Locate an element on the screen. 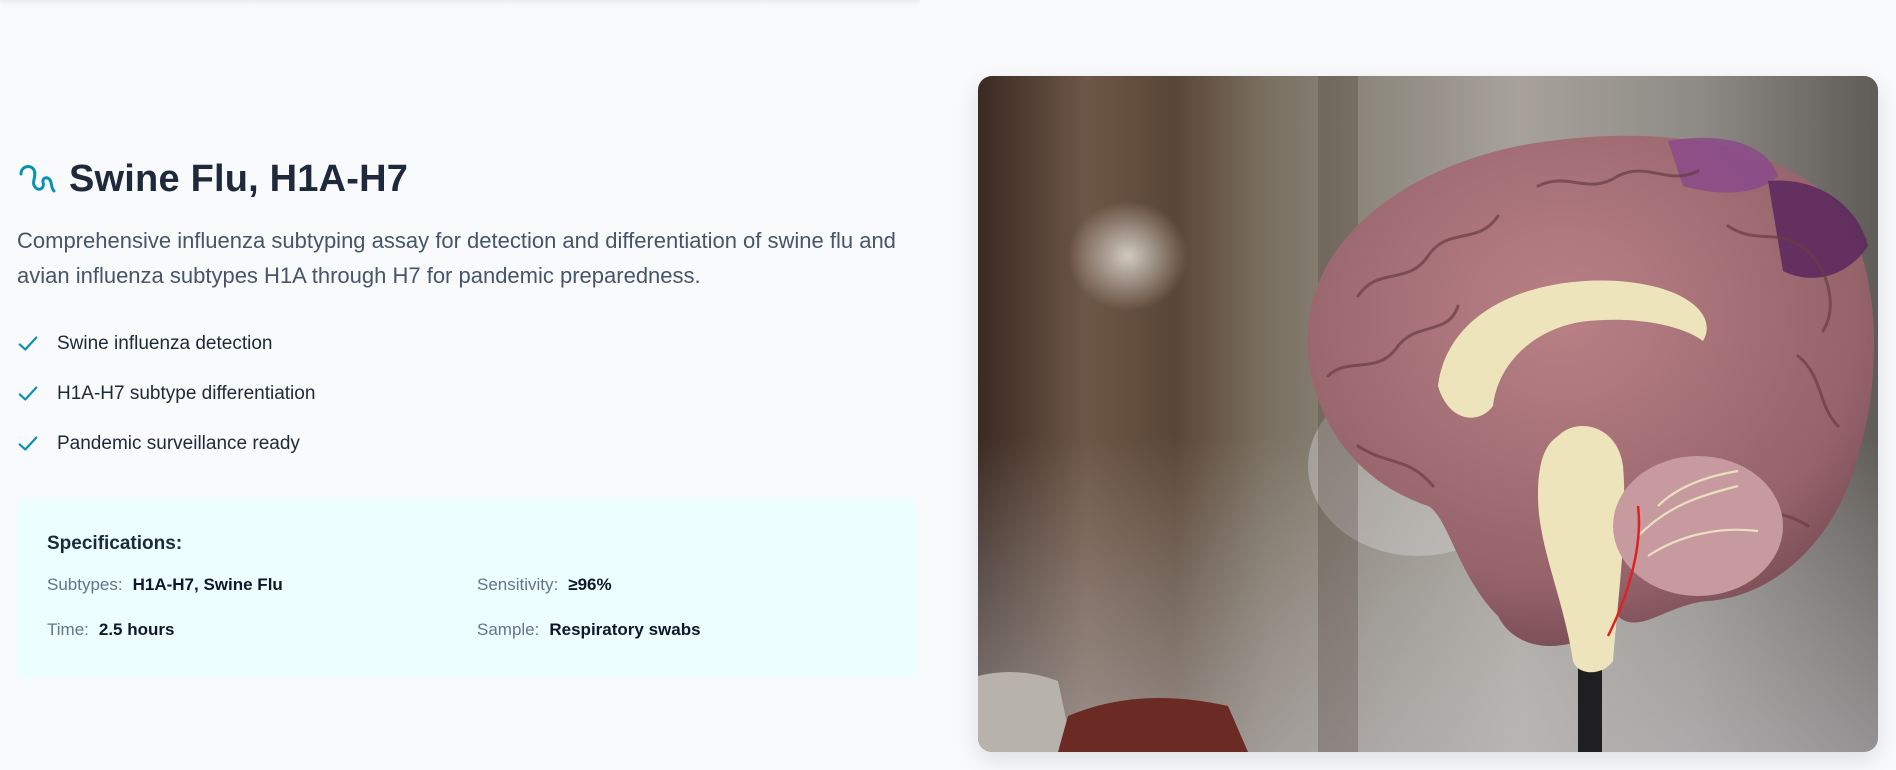  title-row: Swine Flu, H1A-H7 is located at coordinates (467, 179).